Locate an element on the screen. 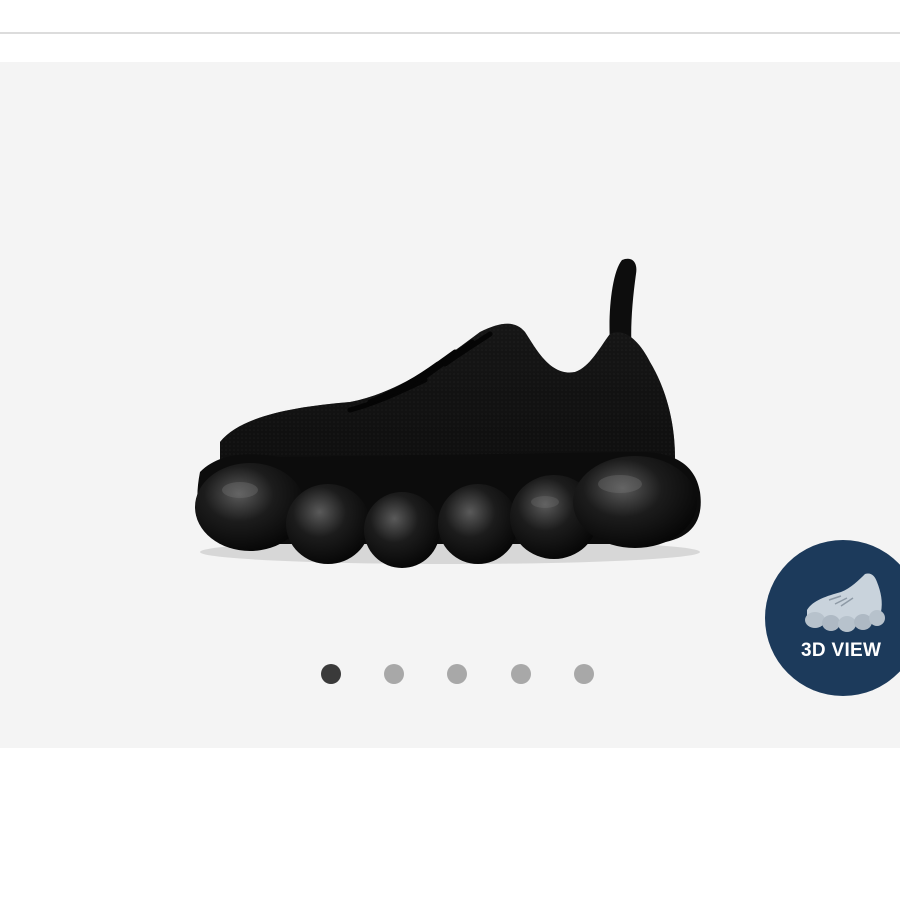 The image size is (900, 900). top-divider is located at coordinates (450, 33).